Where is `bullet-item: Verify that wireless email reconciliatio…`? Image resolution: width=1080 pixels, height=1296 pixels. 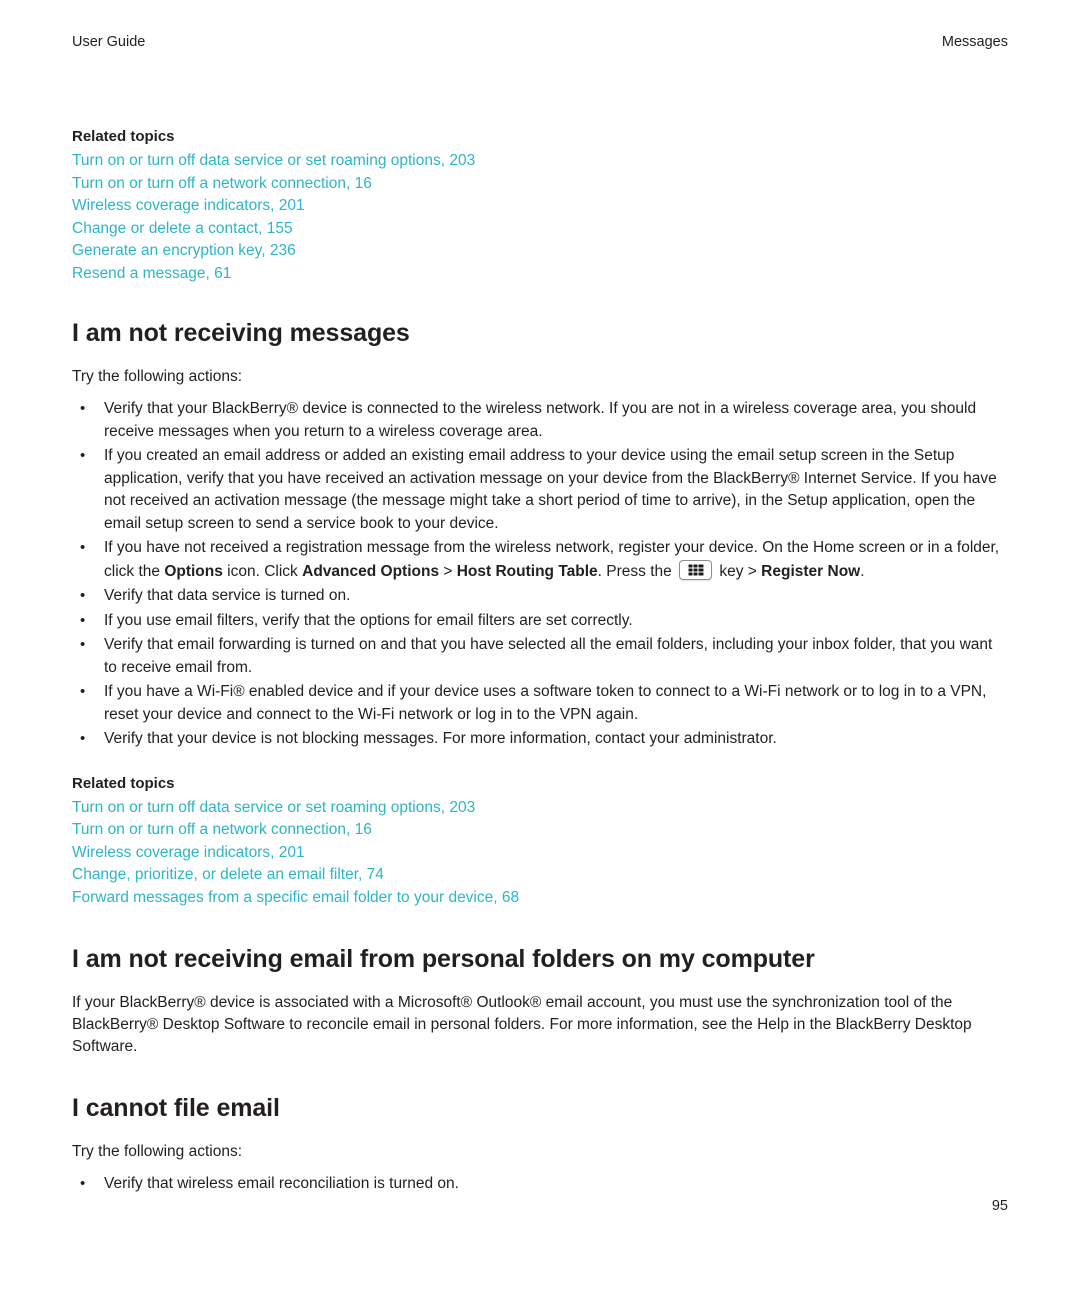
bullet-item: Verify that wireless email reconciliatio… is located at coordinates (540, 1184).